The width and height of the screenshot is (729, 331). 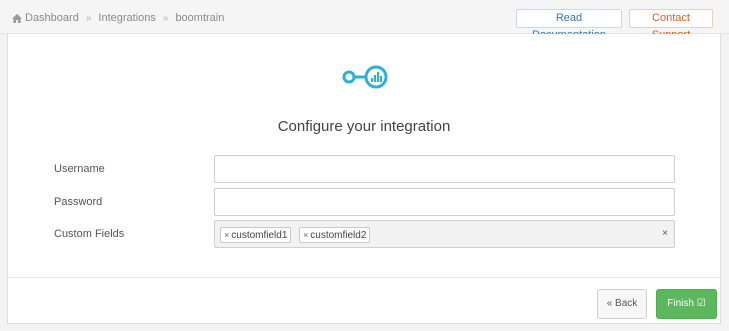 What do you see at coordinates (79, 169) in the screenshot?
I see `username-label: Username` at bounding box center [79, 169].